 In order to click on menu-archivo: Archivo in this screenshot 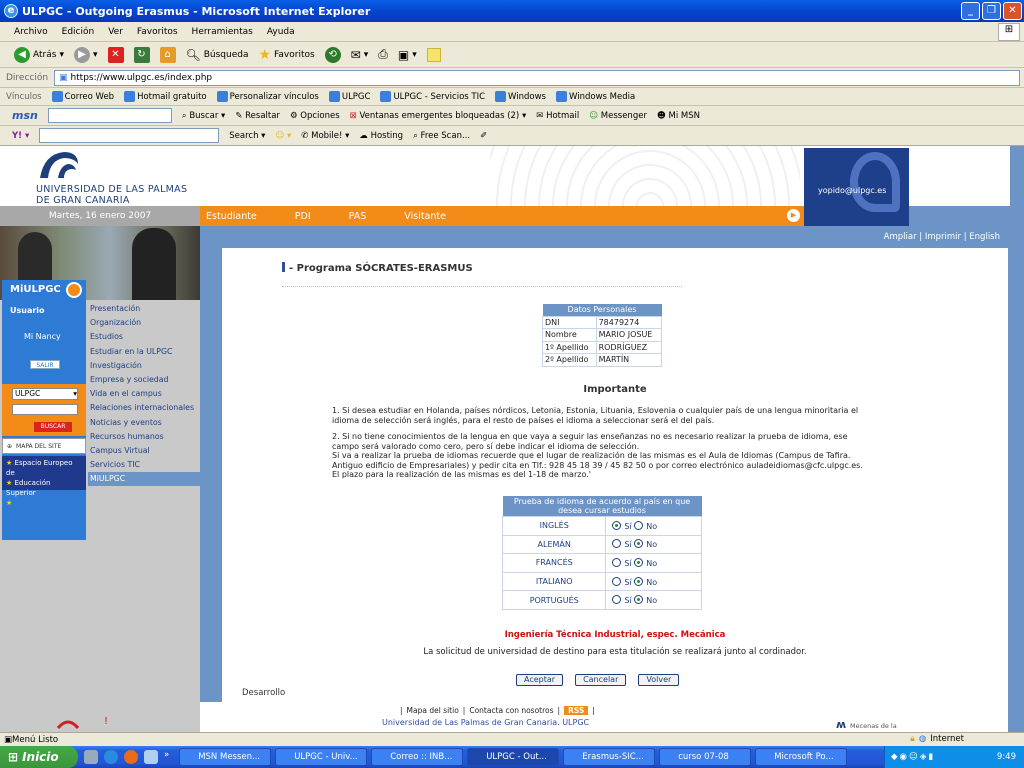, I will do `click(31, 32)`.